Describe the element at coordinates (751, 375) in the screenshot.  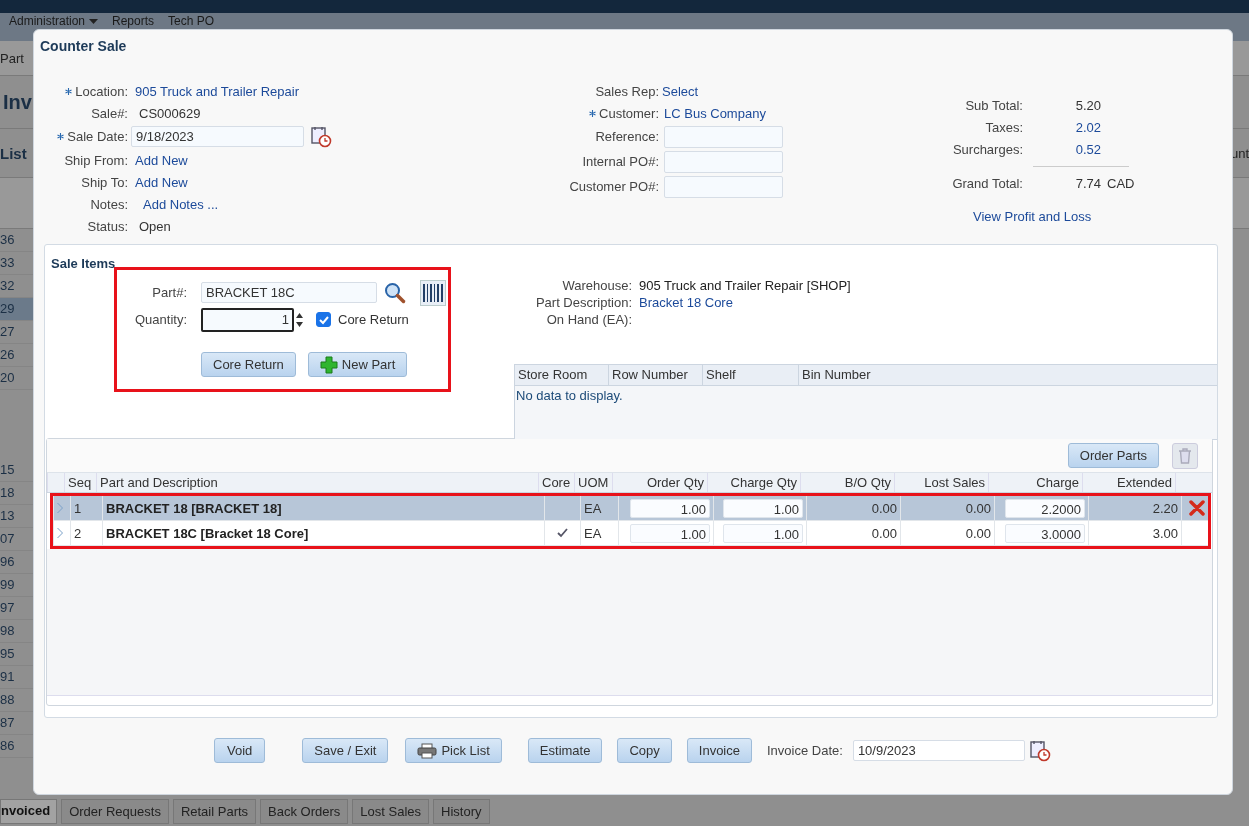
I see `column-header: Shelf` at that location.